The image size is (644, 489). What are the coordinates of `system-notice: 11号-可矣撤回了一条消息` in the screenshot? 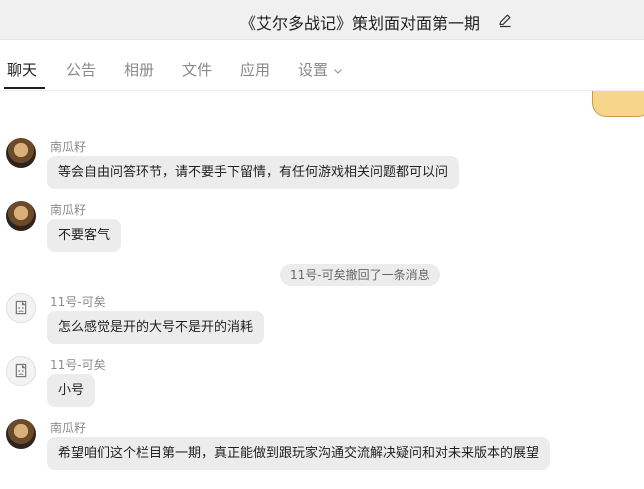 It's located at (360, 275).